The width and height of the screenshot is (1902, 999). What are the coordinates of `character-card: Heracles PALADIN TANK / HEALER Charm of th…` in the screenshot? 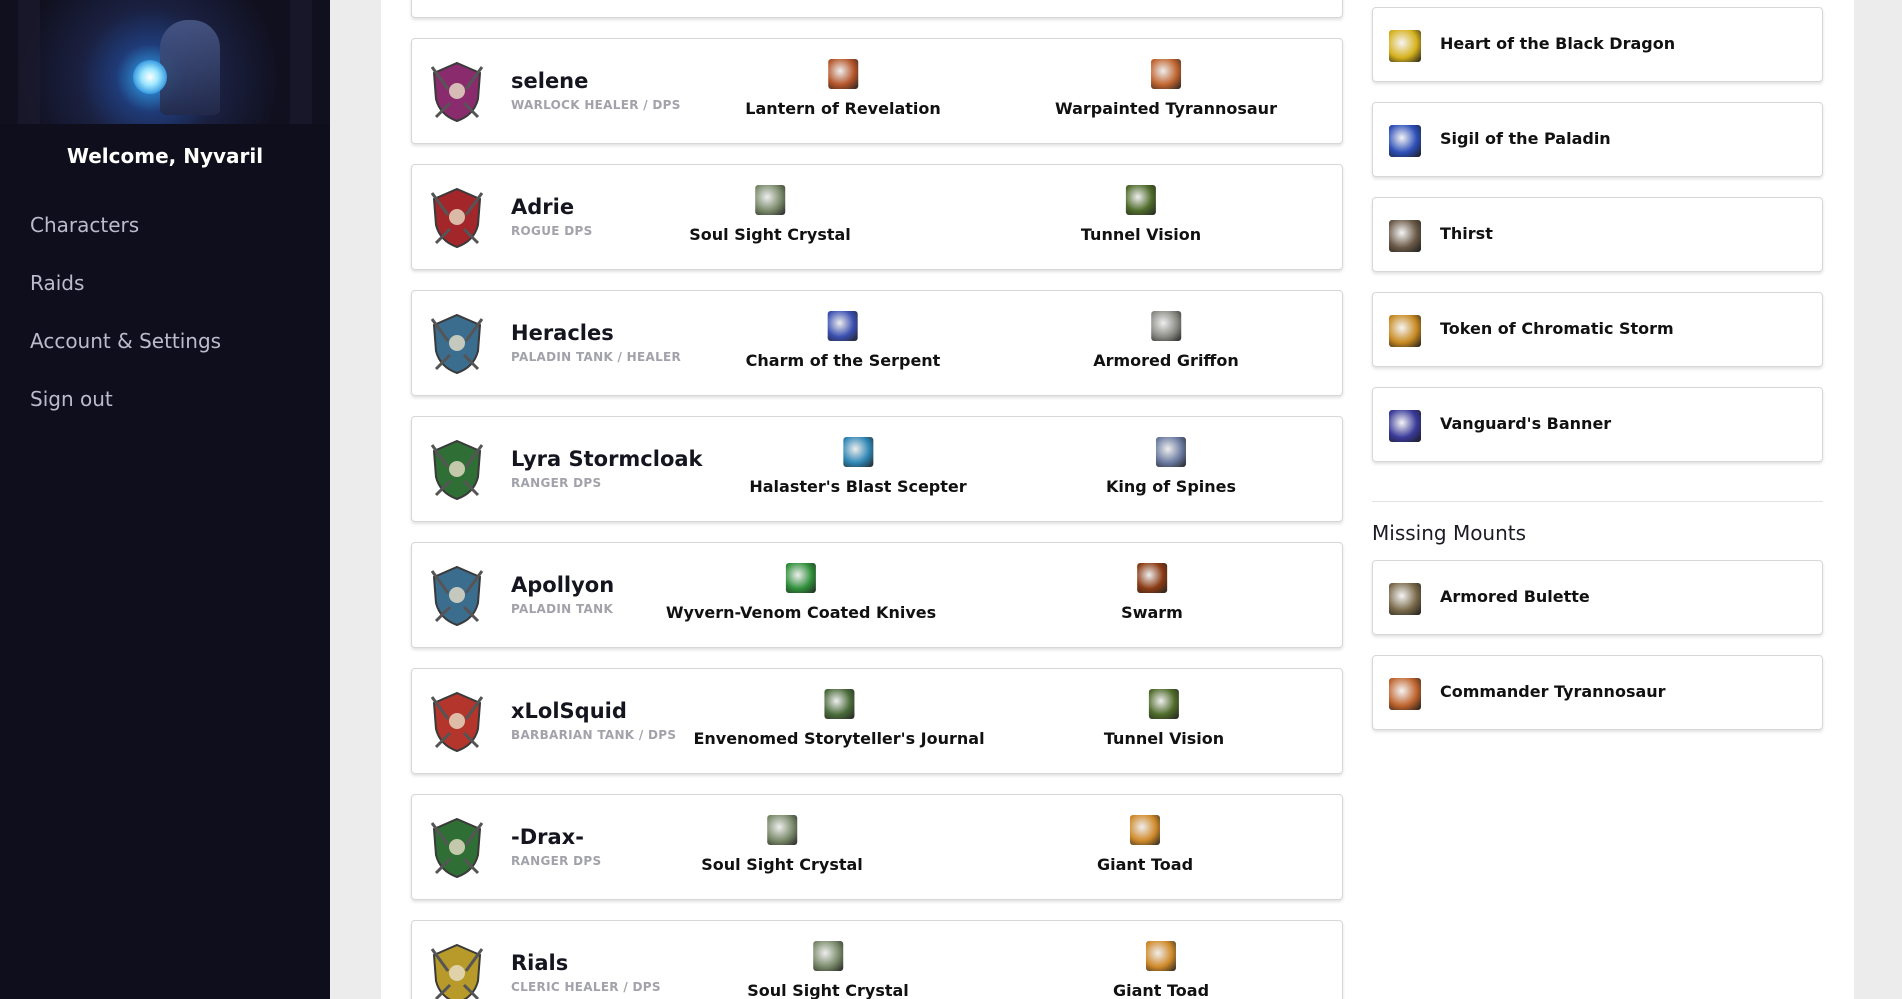 It's located at (877, 343).